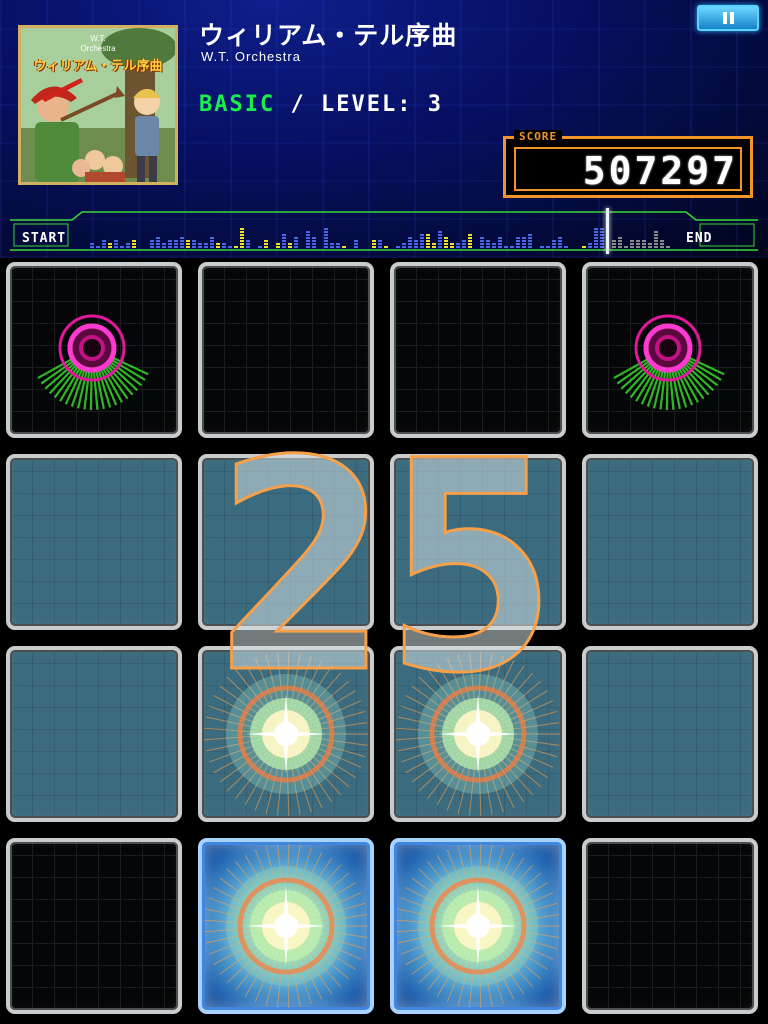  I want to click on panel-r1-c4, so click(670, 350).